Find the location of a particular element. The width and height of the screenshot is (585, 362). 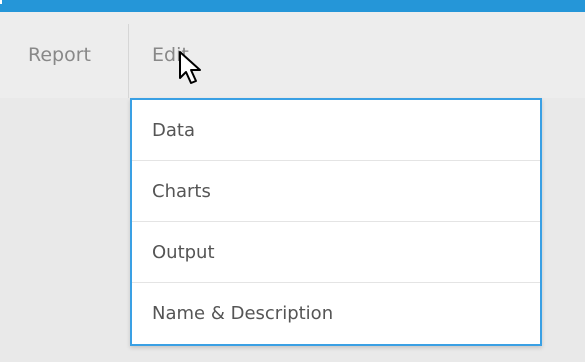

menu-report: Report is located at coordinates (59, 55).